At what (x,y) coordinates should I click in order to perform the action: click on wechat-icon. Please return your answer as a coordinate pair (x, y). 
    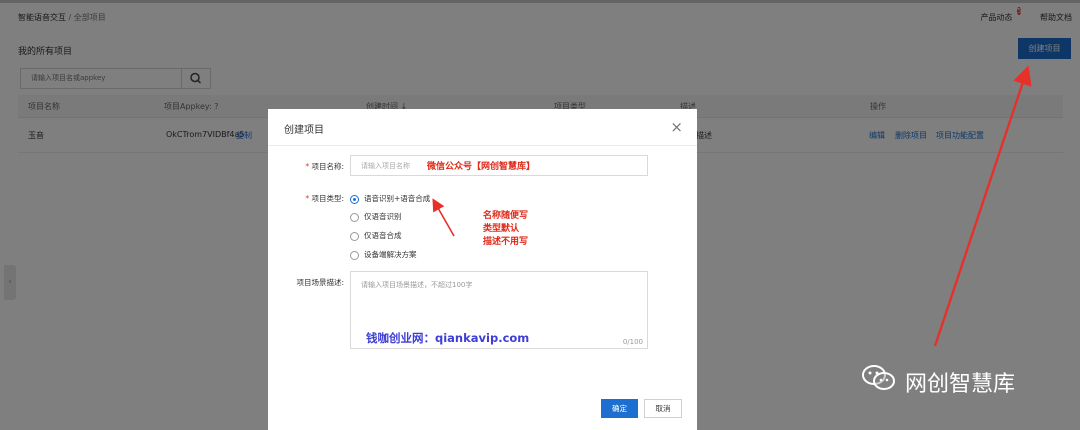
    Looking at the image, I should click on (878, 377).